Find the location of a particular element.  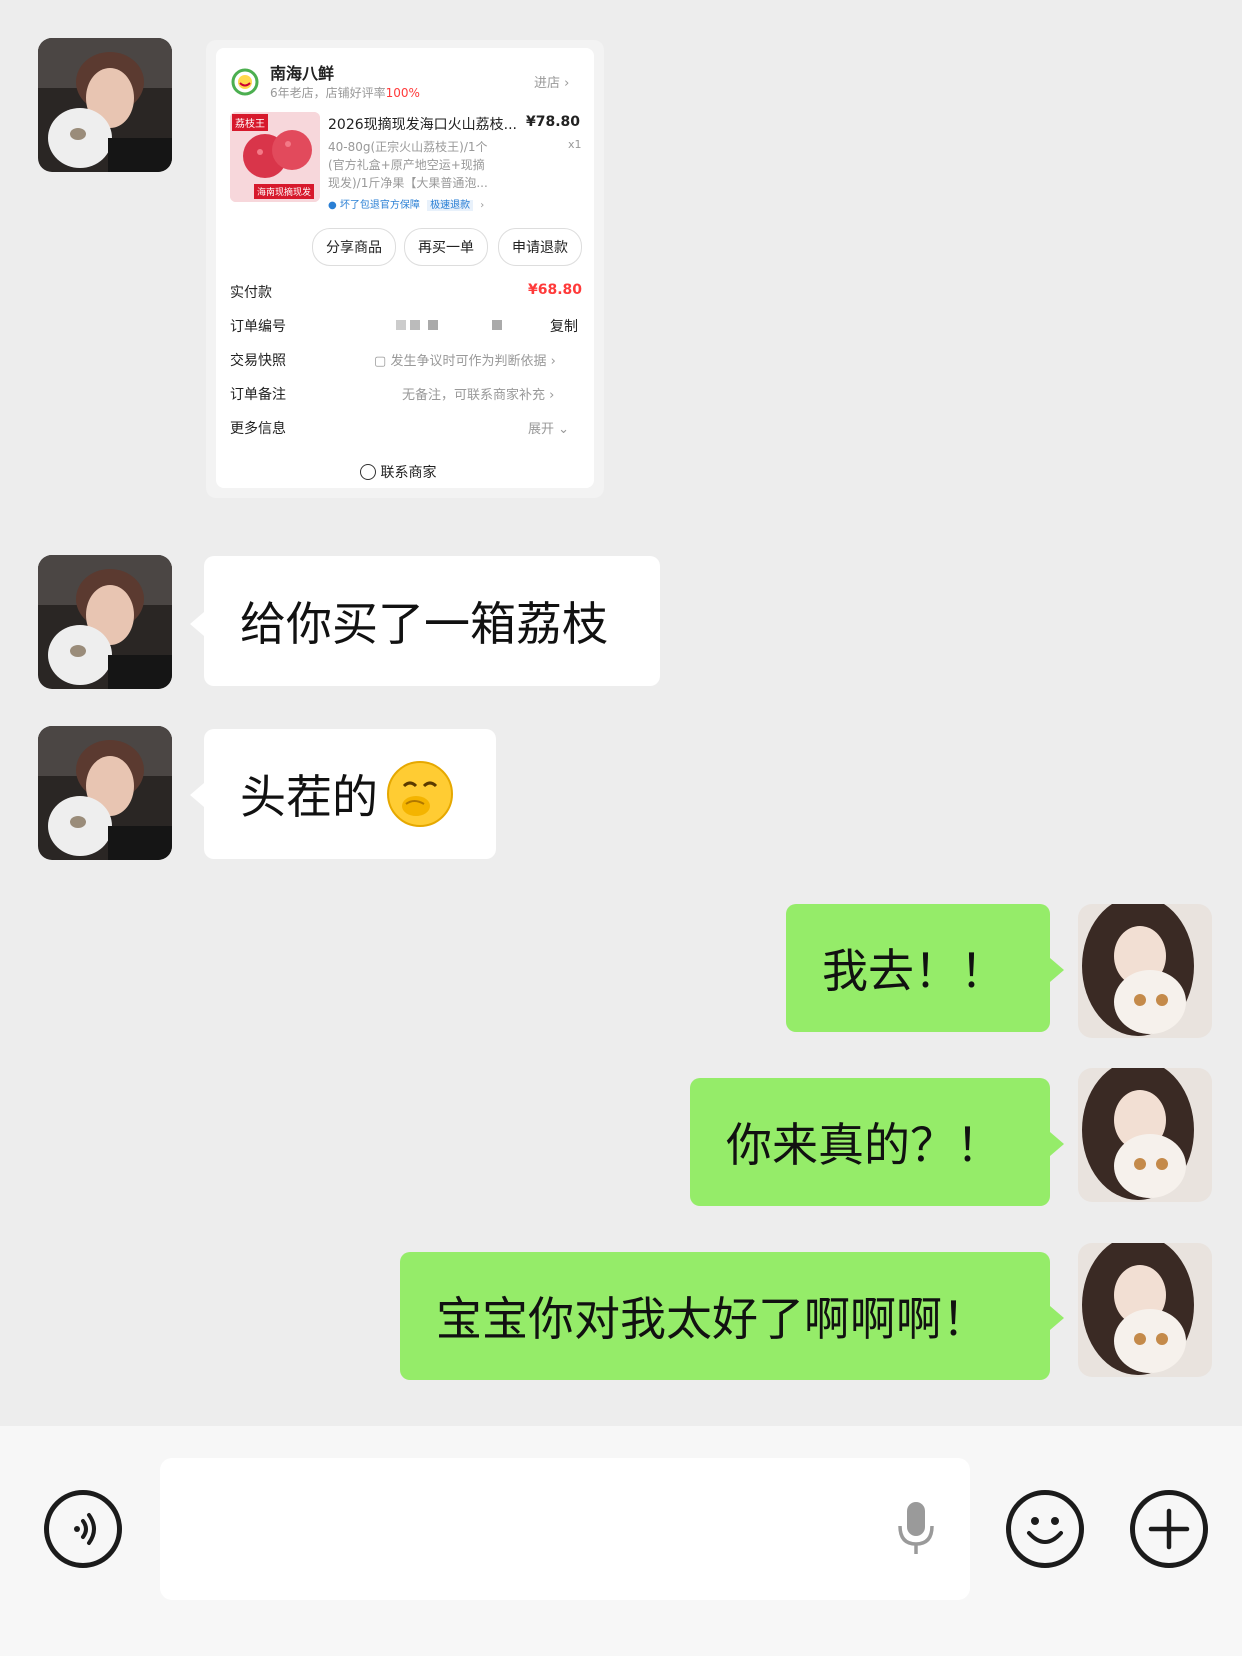

rebuy-button: 再买一单 is located at coordinates (446, 247).